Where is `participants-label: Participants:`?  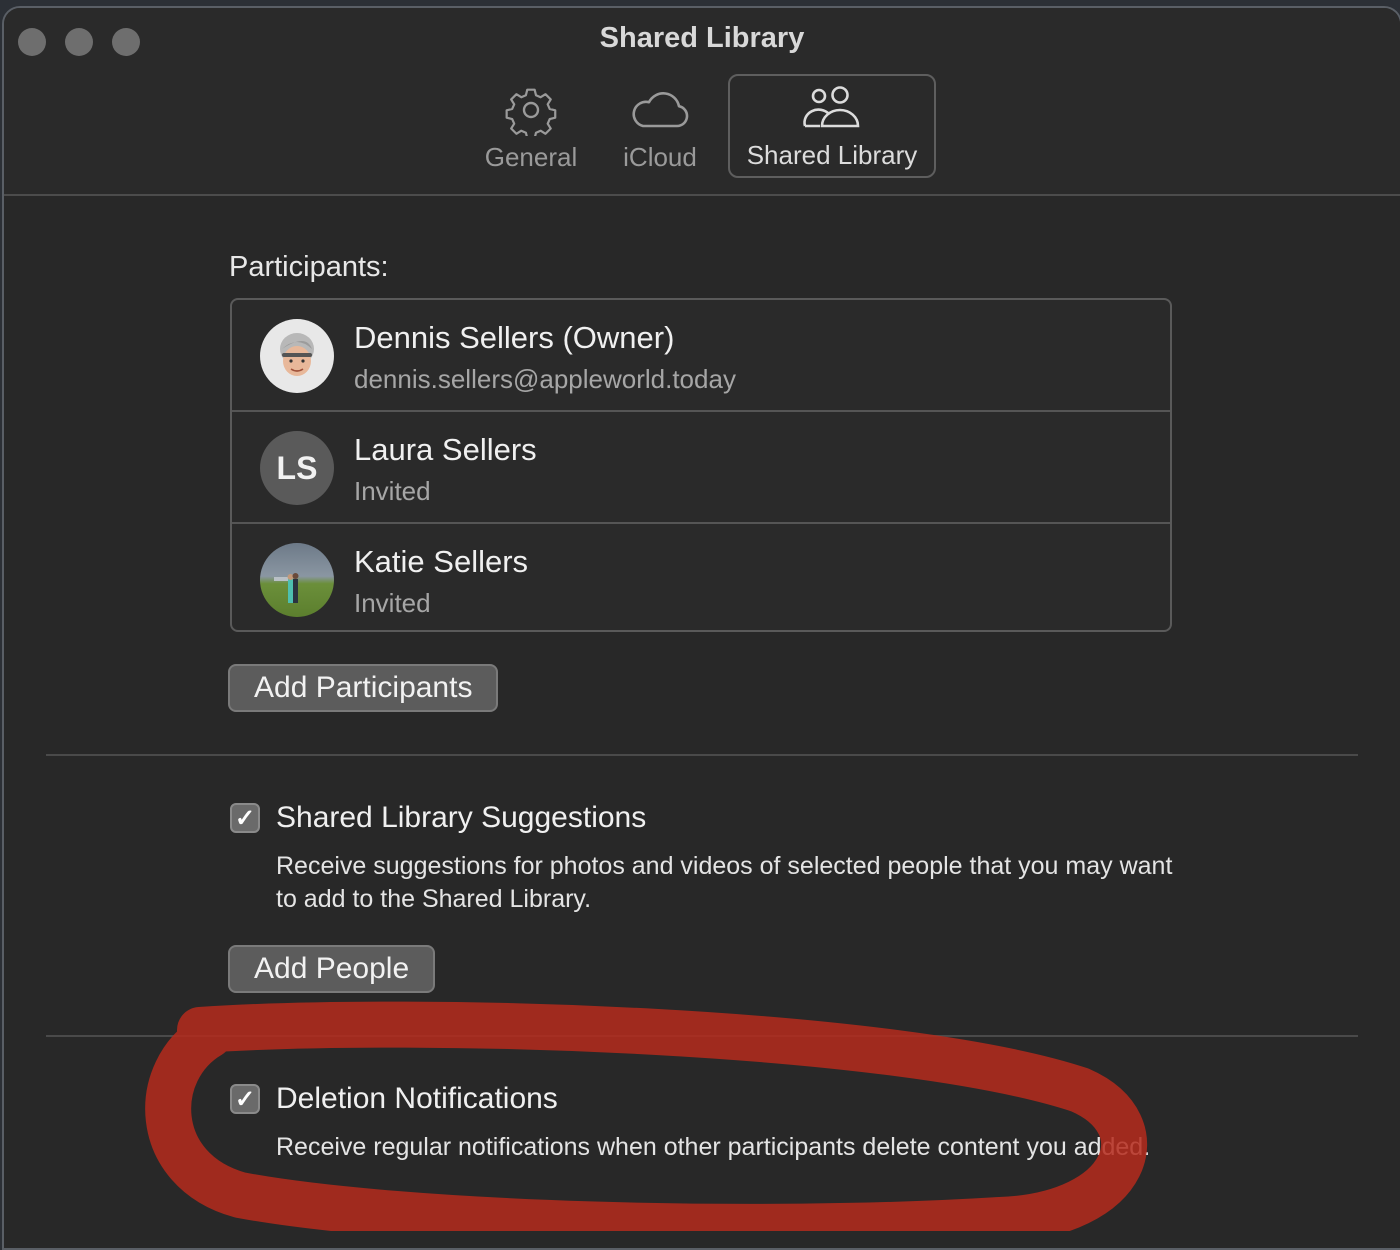 participants-label: Participants: is located at coordinates (309, 267).